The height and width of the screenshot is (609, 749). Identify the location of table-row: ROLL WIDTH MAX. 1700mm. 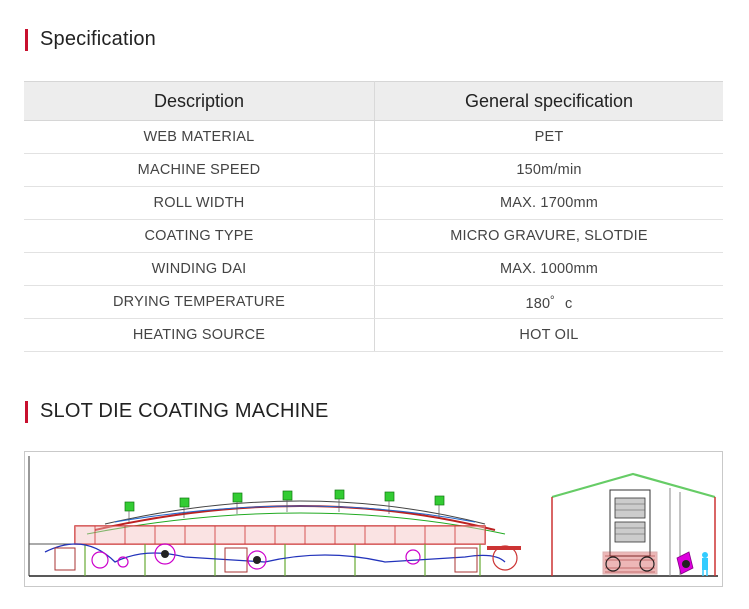
(373, 203).